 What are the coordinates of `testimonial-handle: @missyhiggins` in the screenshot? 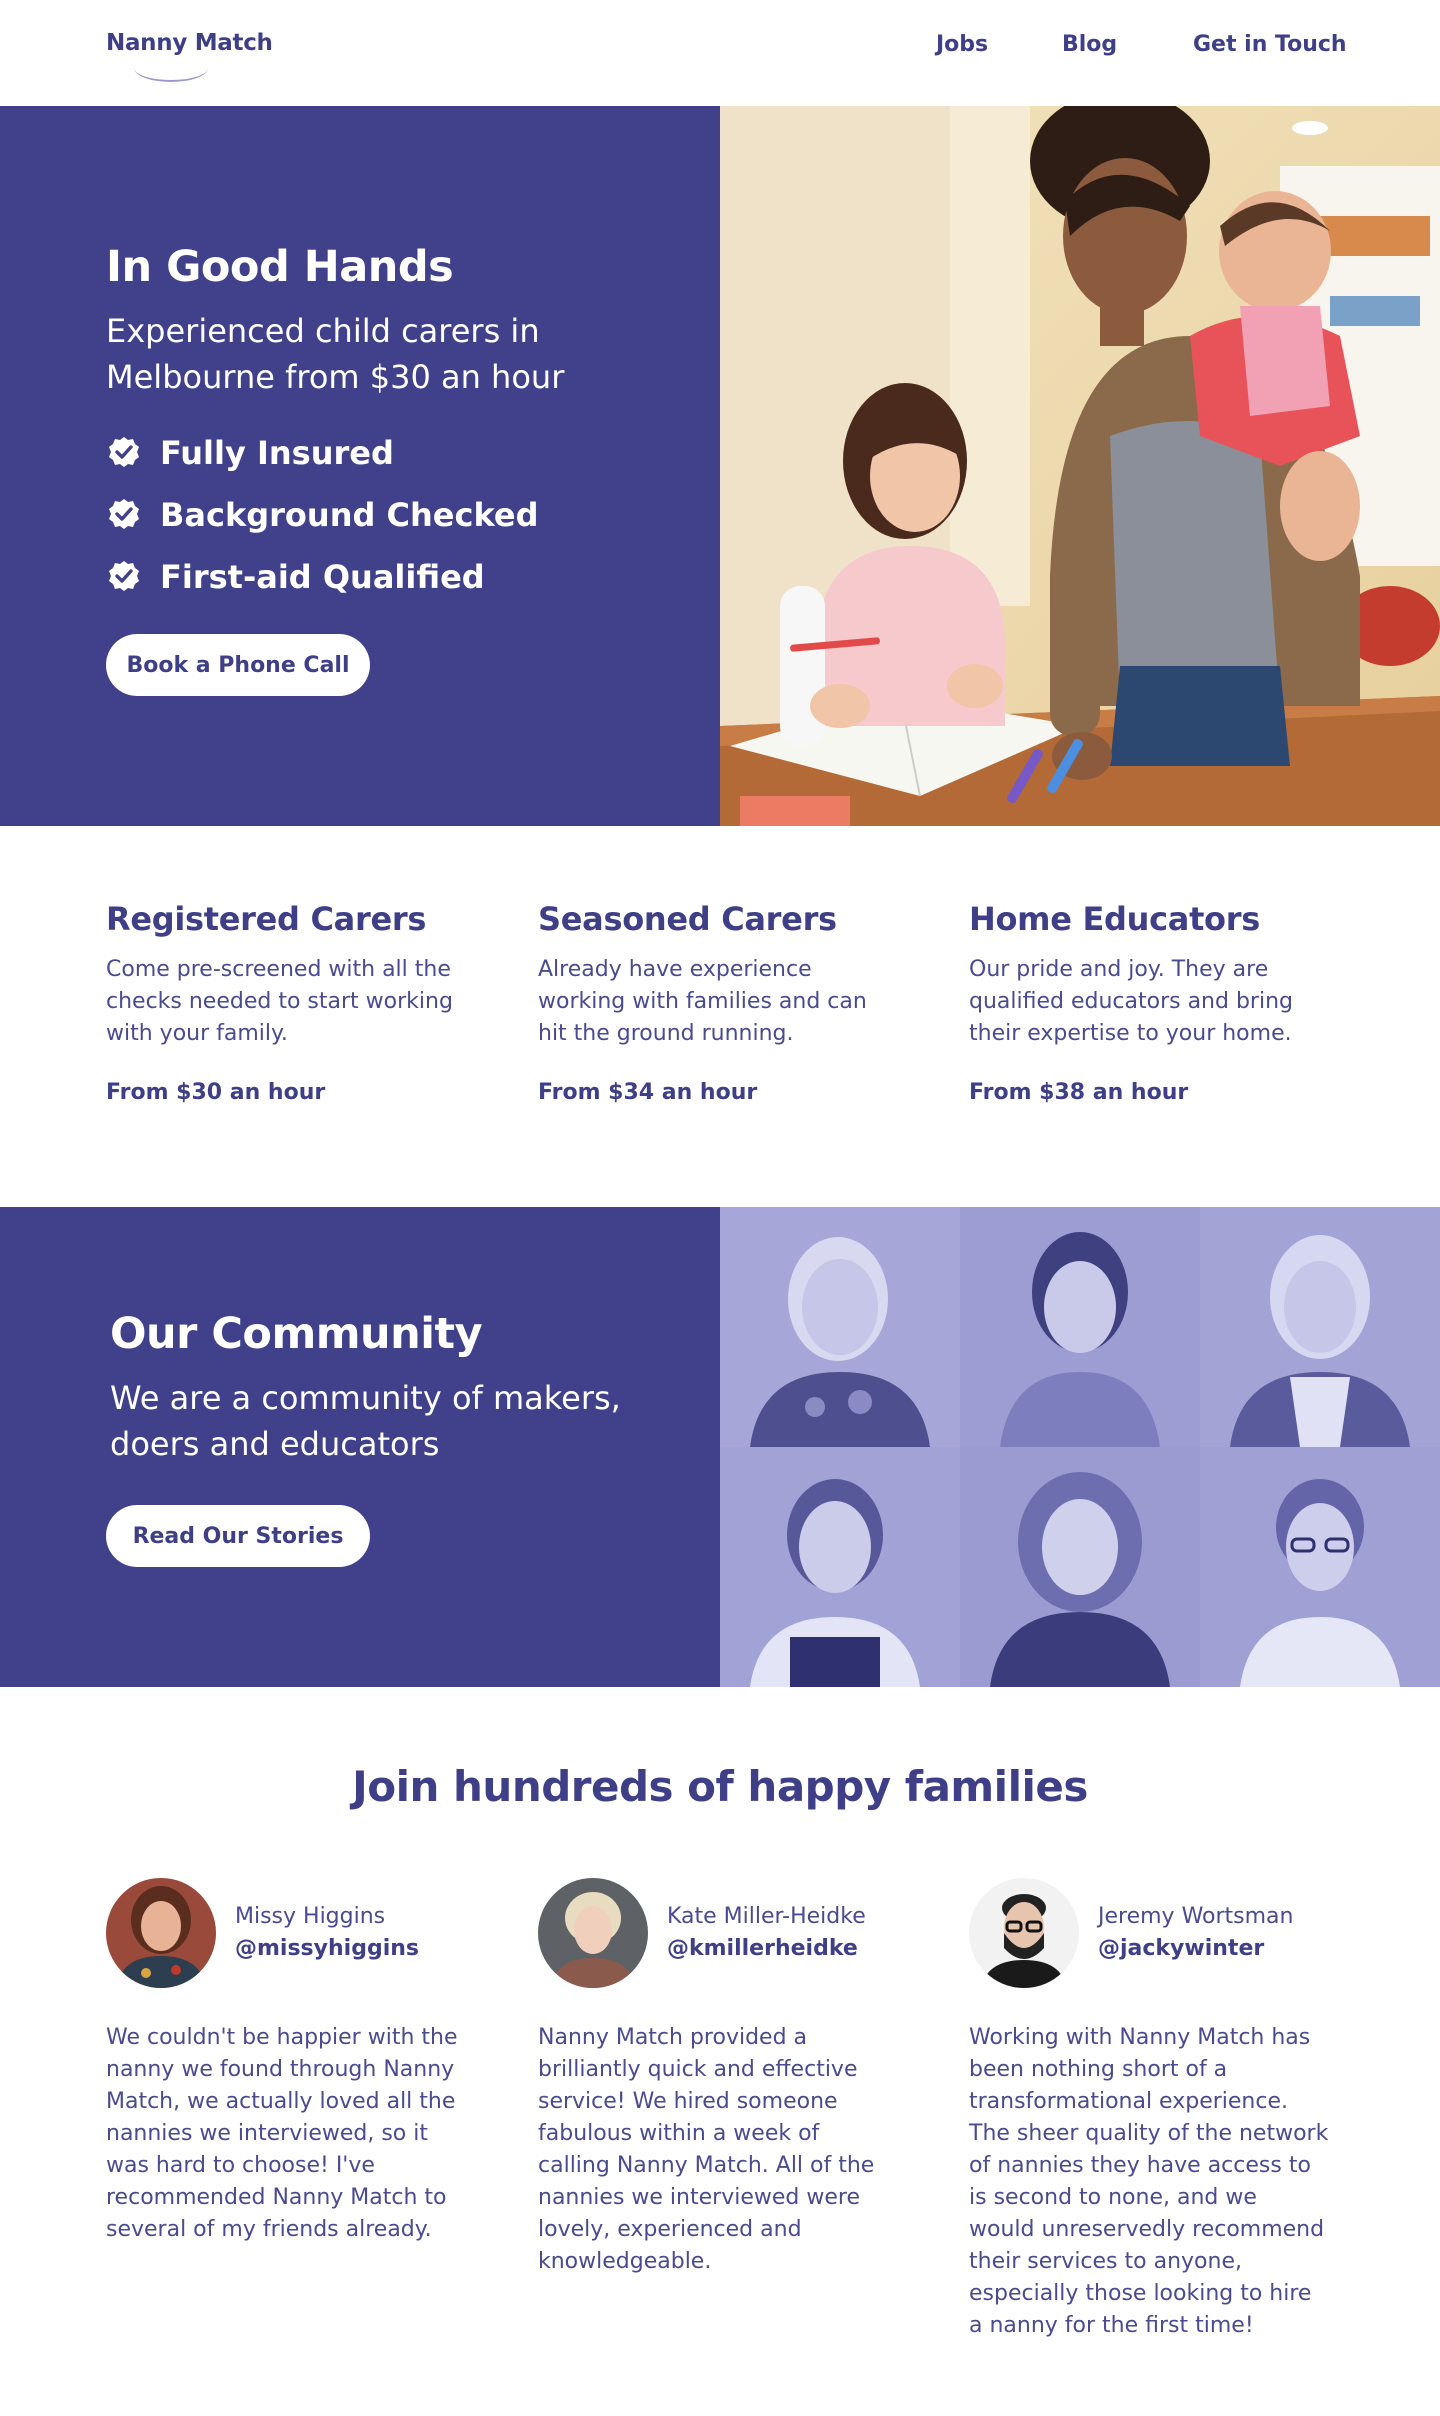 It's located at (327, 1948).